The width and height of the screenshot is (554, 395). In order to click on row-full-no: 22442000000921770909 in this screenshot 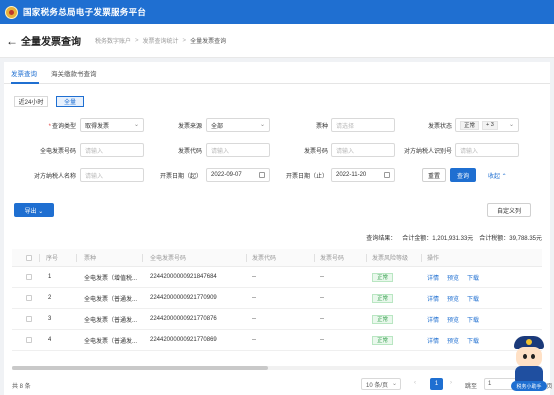, I will do `click(183, 298)`.